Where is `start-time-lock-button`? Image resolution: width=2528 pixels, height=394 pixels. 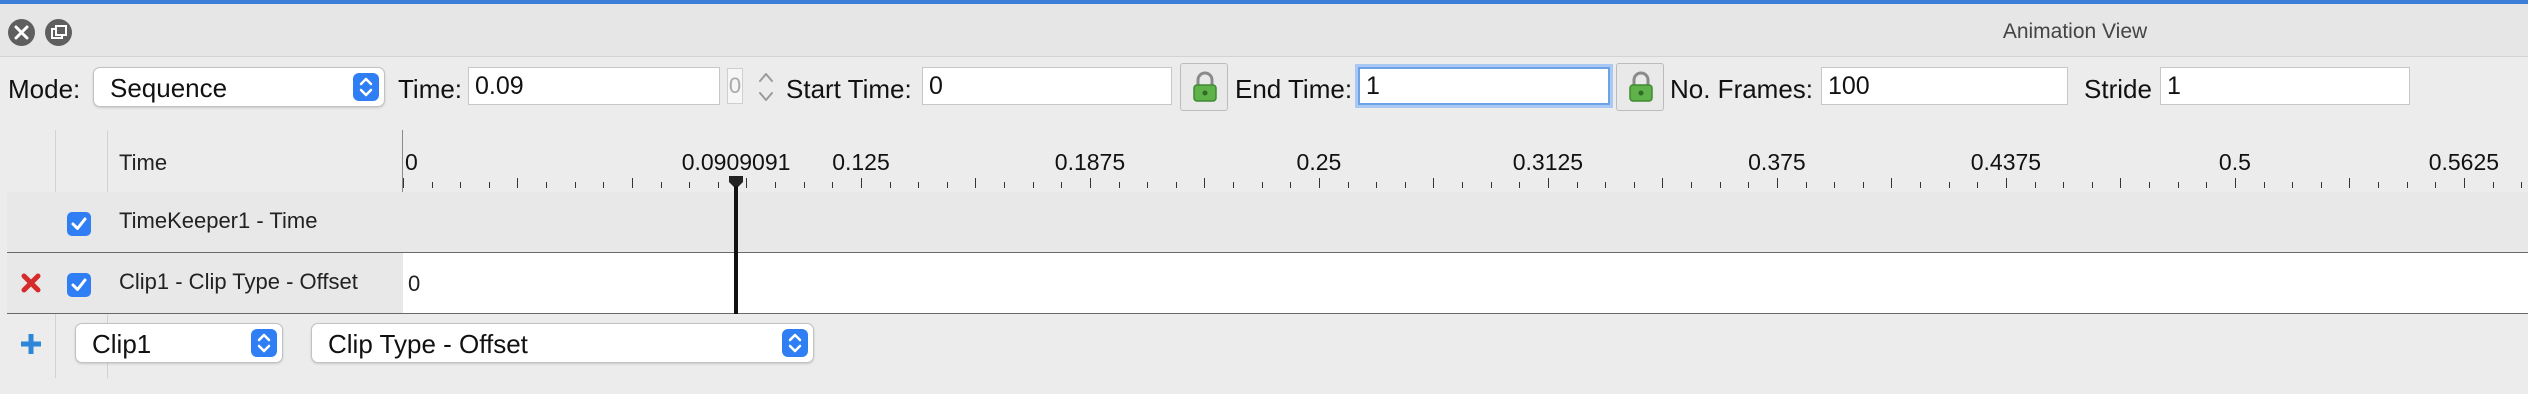 start-time-lock-button is located at coordinates (1204, 87).